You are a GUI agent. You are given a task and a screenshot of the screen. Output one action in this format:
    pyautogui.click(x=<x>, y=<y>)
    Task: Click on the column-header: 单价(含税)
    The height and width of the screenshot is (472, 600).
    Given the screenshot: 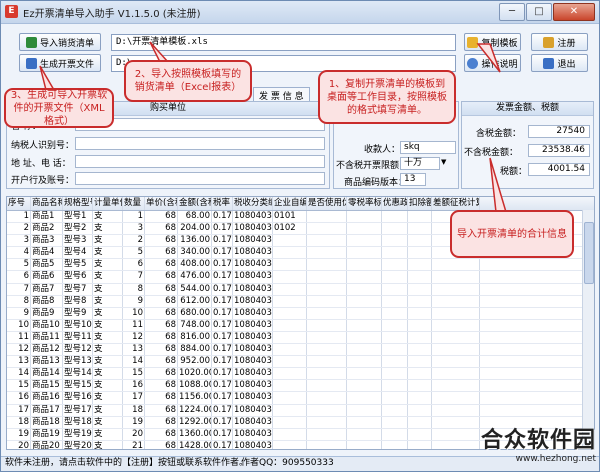 What is the action you would take?
    pyautogui.click(x=161, y=203)
    